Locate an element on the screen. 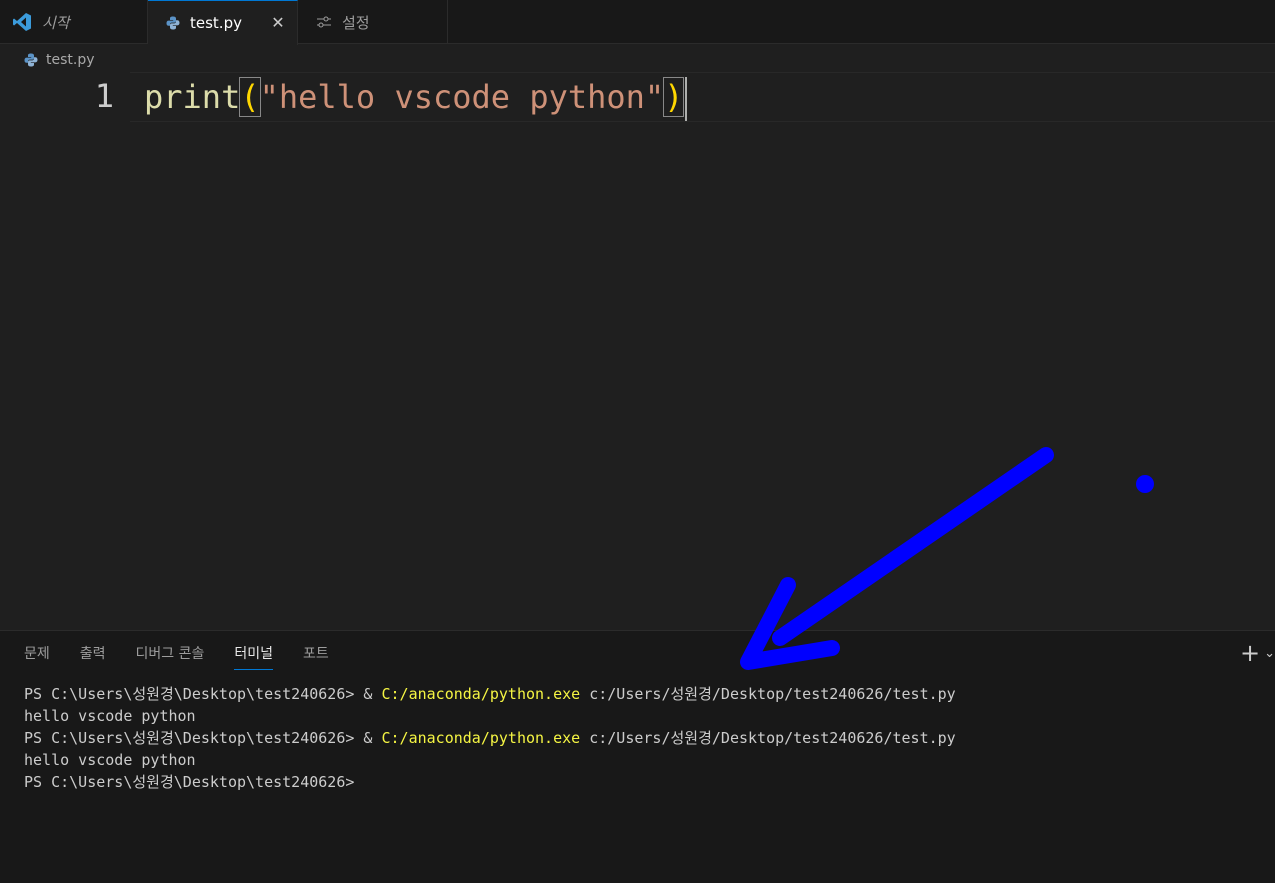 The image size is (1275, 883). panel-actions: + ⌄ is located at coordinates (1257, 653).